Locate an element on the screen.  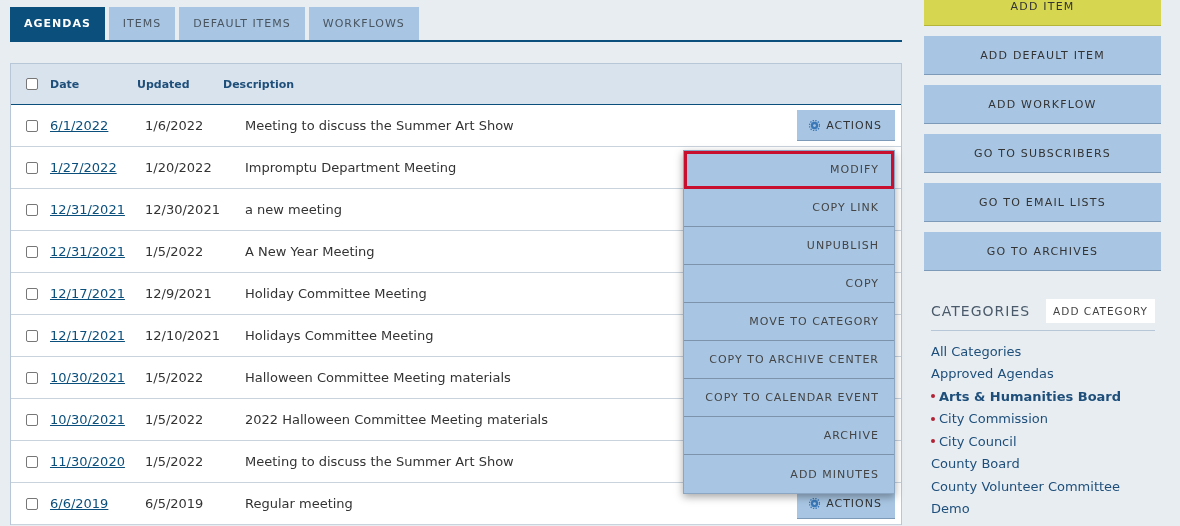
sidebar-button: GO TO SUBSCRIBERS is located at coordinates (1042, 153).